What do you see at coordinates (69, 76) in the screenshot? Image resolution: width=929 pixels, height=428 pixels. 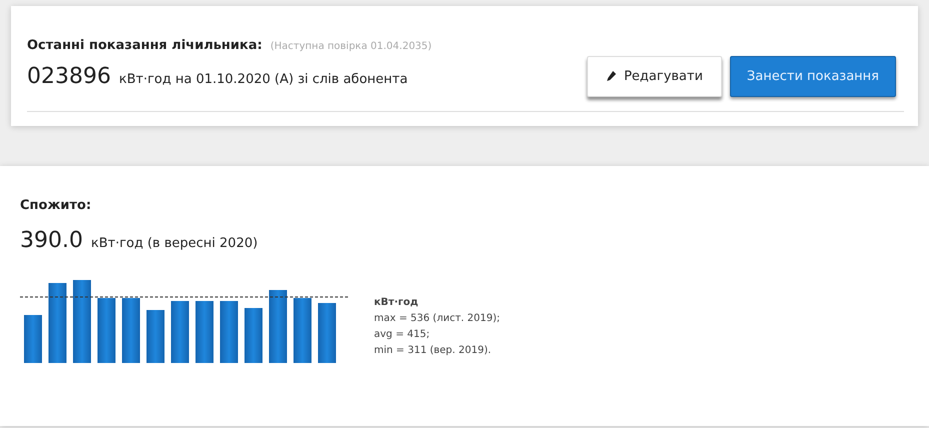 I see `meter-reading: 023896` at bounding box center [69, 76].